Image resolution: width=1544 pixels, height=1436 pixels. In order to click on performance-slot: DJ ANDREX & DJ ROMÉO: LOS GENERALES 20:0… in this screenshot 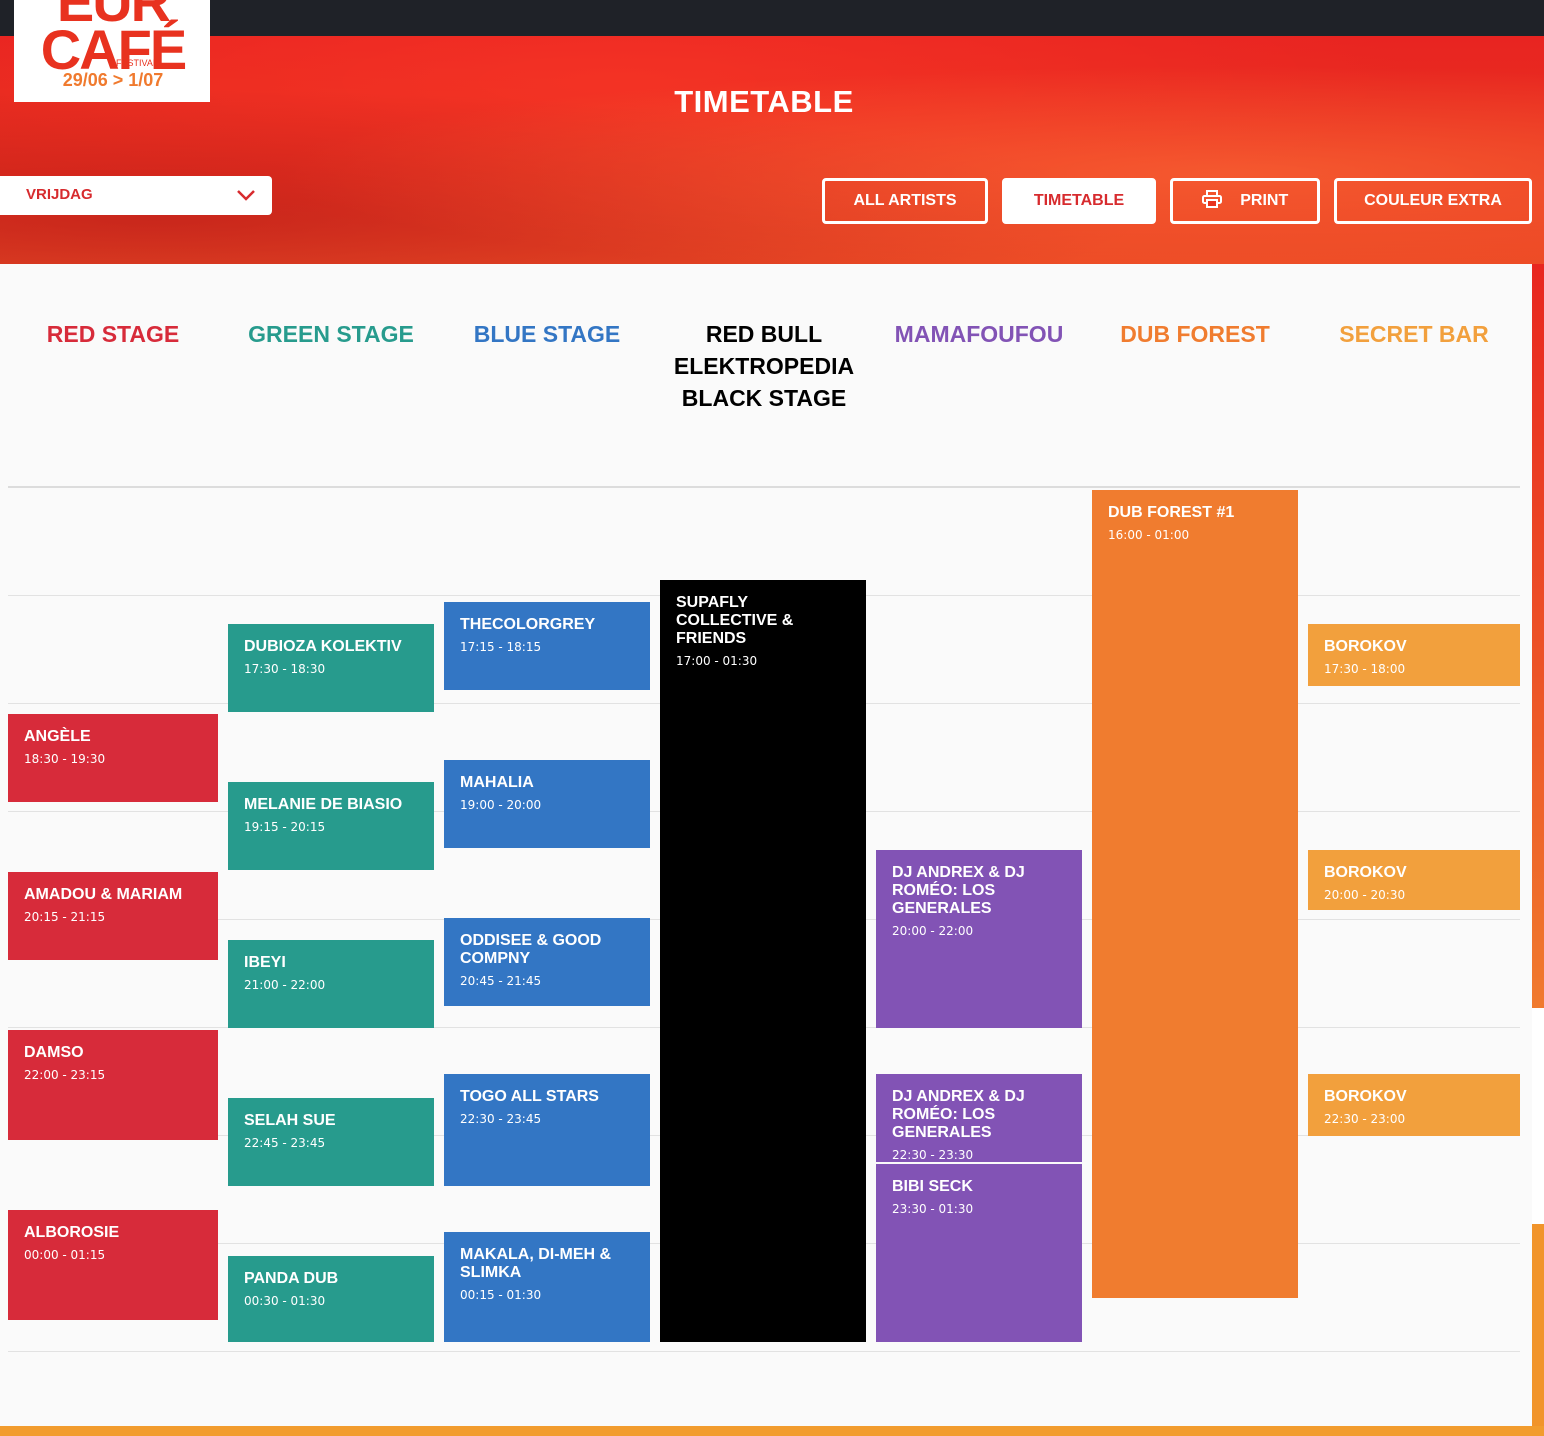, I will do `click(979, 939)`.